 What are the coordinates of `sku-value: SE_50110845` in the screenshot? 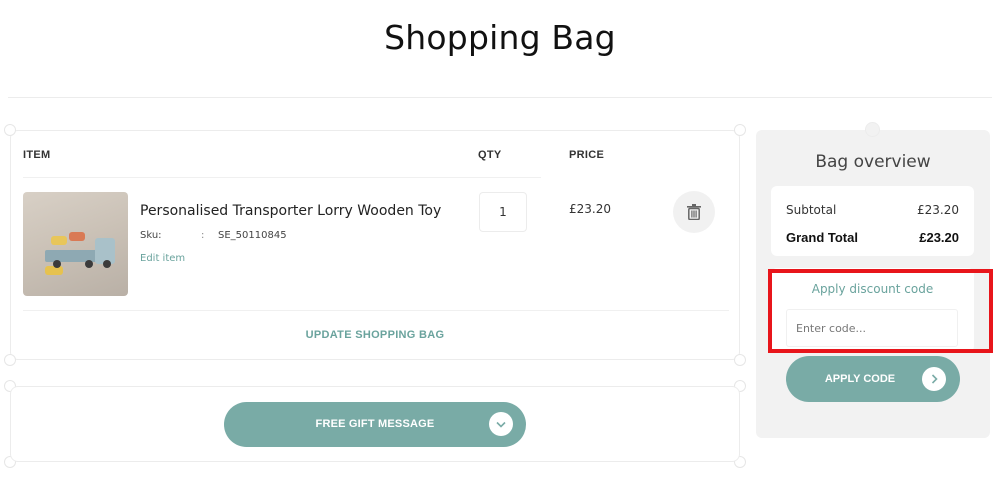 It's located at (252, 235).